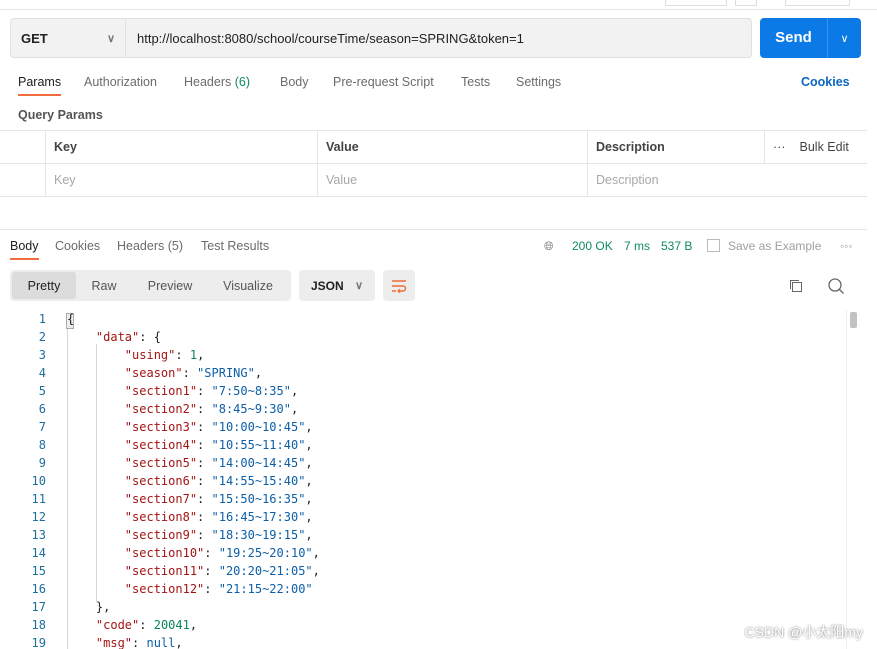  I want to click on bulk-edit-button: Bulk Edit, so click(824, 147).